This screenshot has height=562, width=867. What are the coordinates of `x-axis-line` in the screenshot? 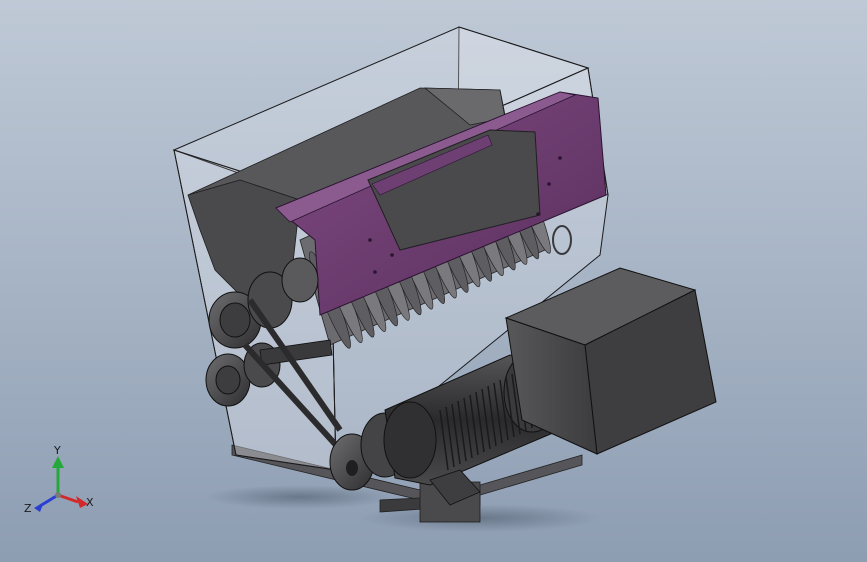 It's located at (68, 498).